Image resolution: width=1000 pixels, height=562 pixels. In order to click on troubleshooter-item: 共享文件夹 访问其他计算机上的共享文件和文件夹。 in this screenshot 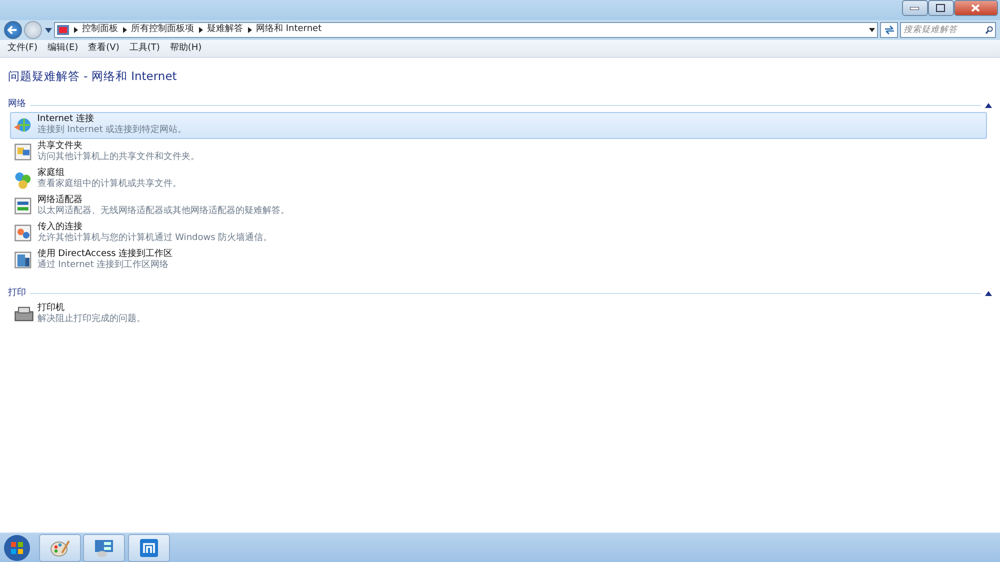, I will do `click(498, 152)`.